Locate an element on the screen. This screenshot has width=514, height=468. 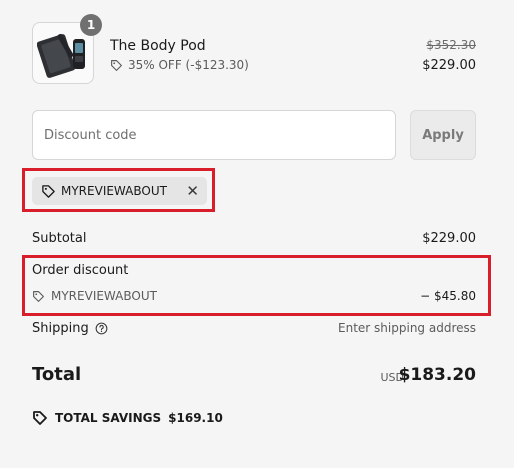
product-discount: 35% OFF (-$123.30) is located at coordinates (179, 65).